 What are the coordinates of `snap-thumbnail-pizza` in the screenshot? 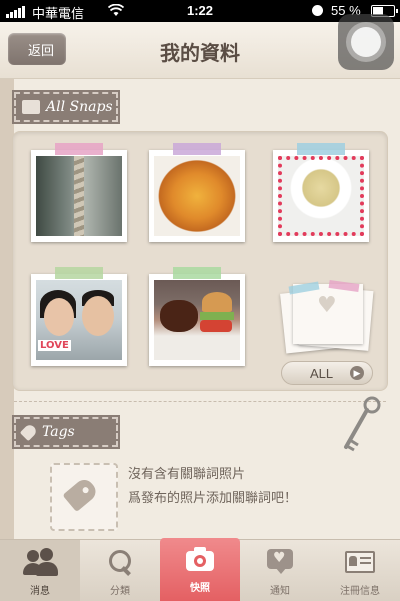 It's located at (199, 194).